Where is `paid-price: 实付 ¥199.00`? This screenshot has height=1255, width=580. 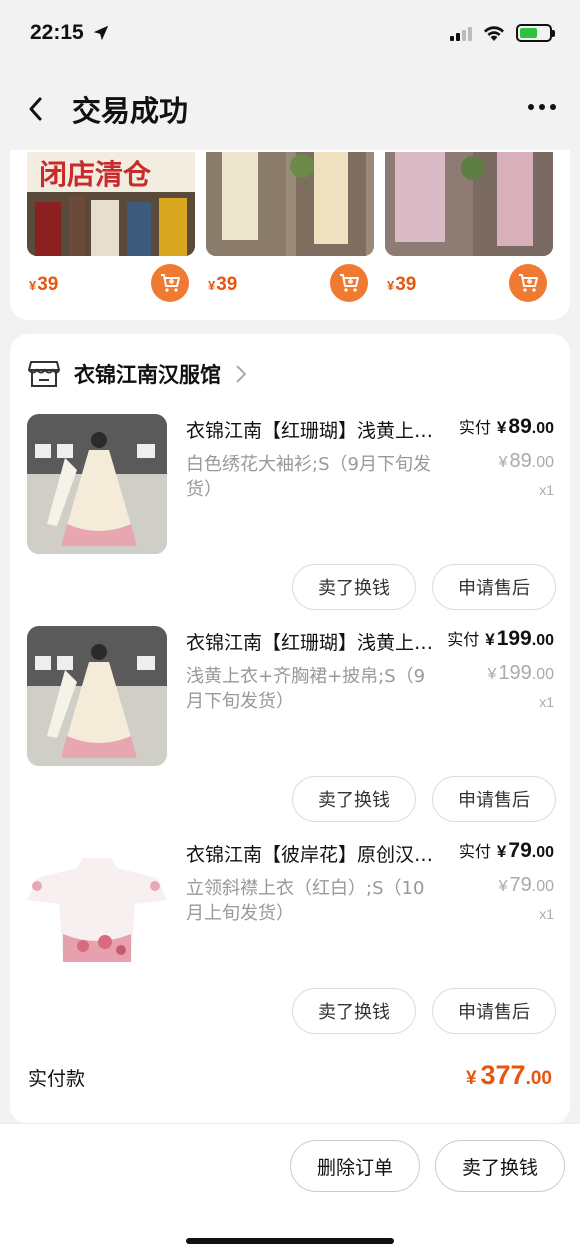 paid-price: 实付 ¥199.00 is located at coordinates (500, 638).